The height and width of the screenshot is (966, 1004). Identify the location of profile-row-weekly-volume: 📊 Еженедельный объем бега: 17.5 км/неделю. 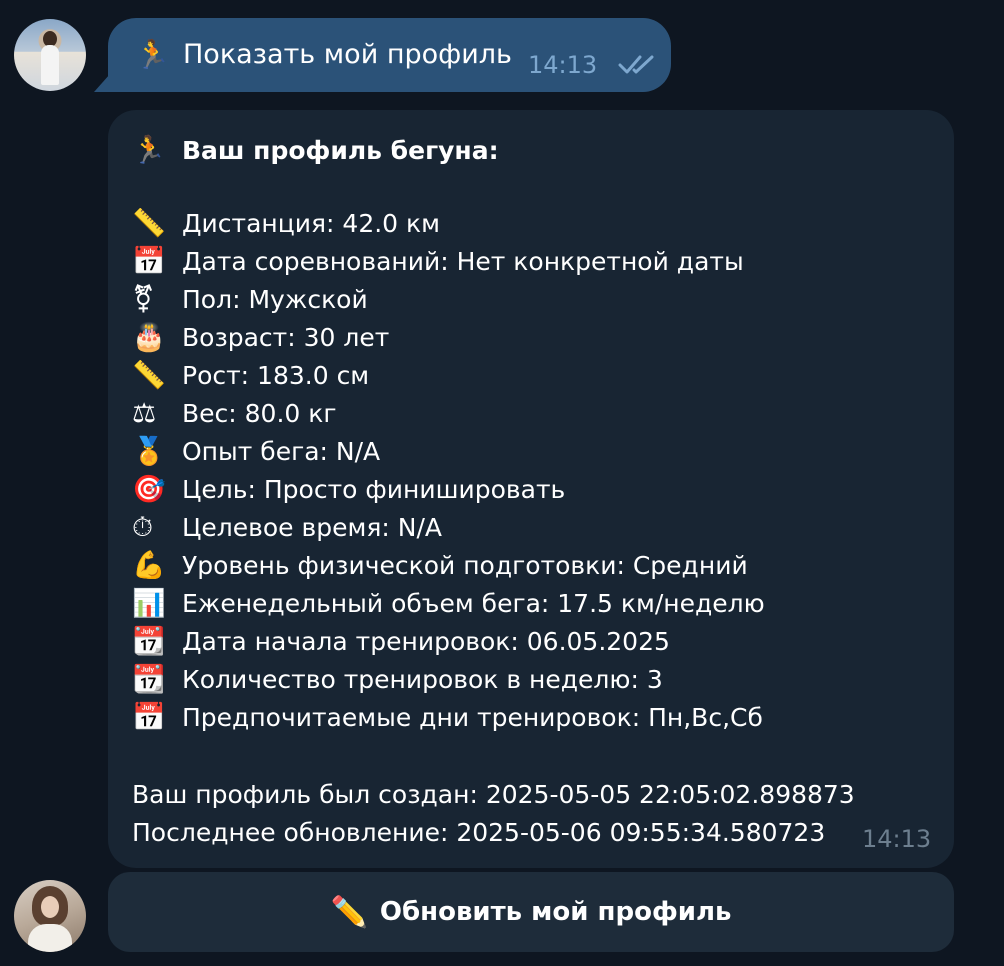
(448, 604).